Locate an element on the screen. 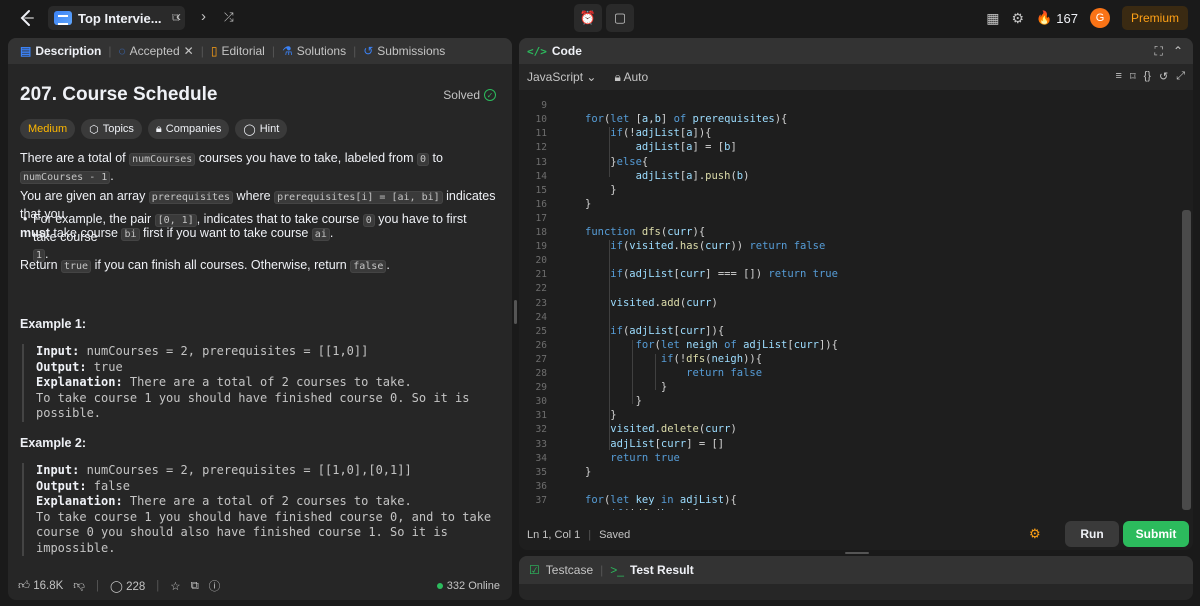 This screenshot has width=1200, height=606. code-tab-bar: </> Code is located at coordinates (856, 51).